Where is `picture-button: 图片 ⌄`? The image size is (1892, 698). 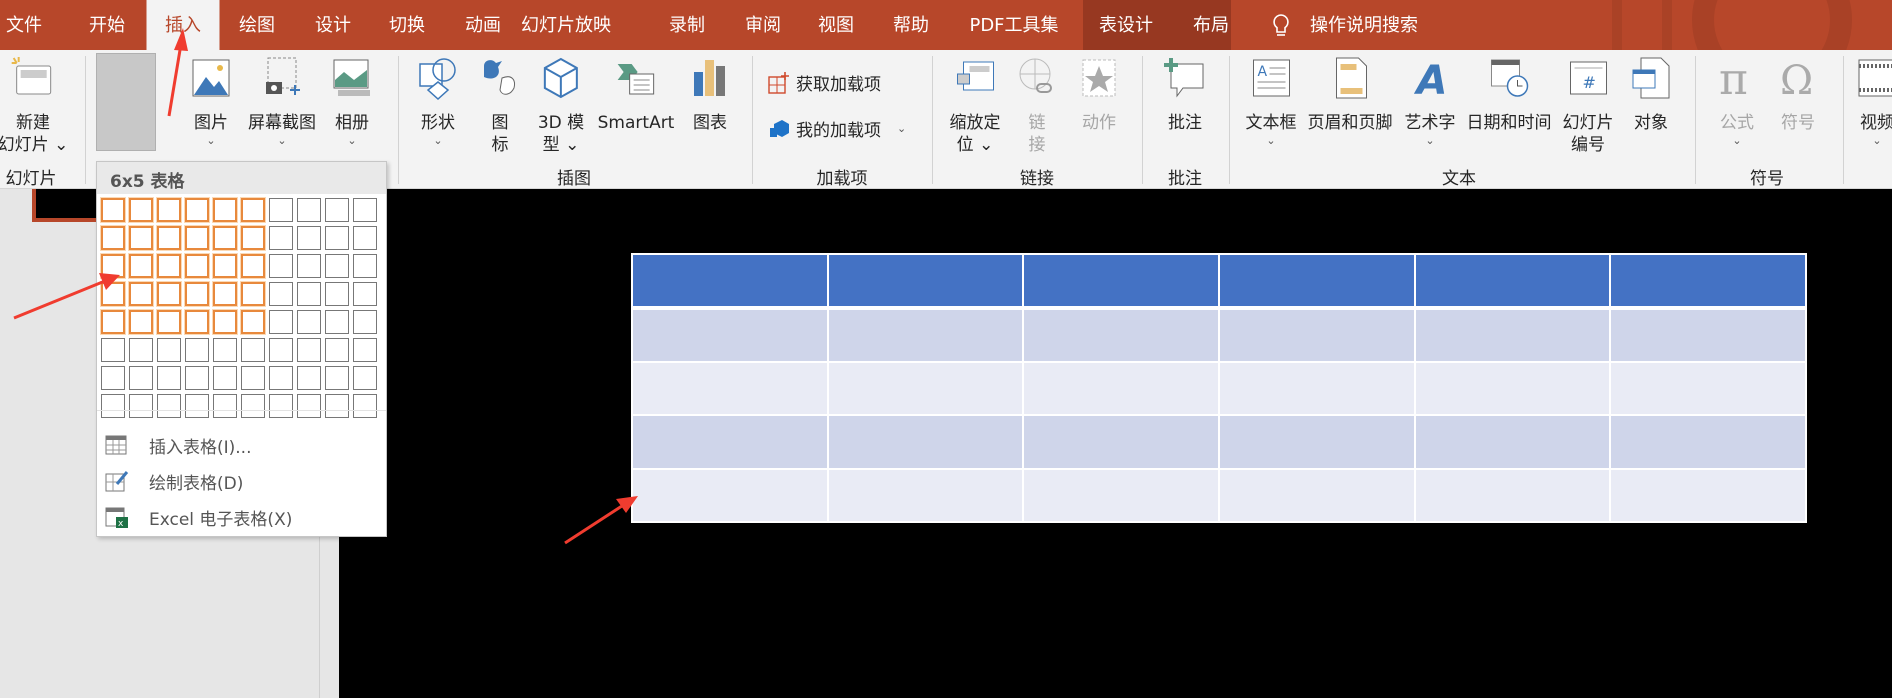 picture-button: 图片 ⌄ is located at coordinates (211, 102).